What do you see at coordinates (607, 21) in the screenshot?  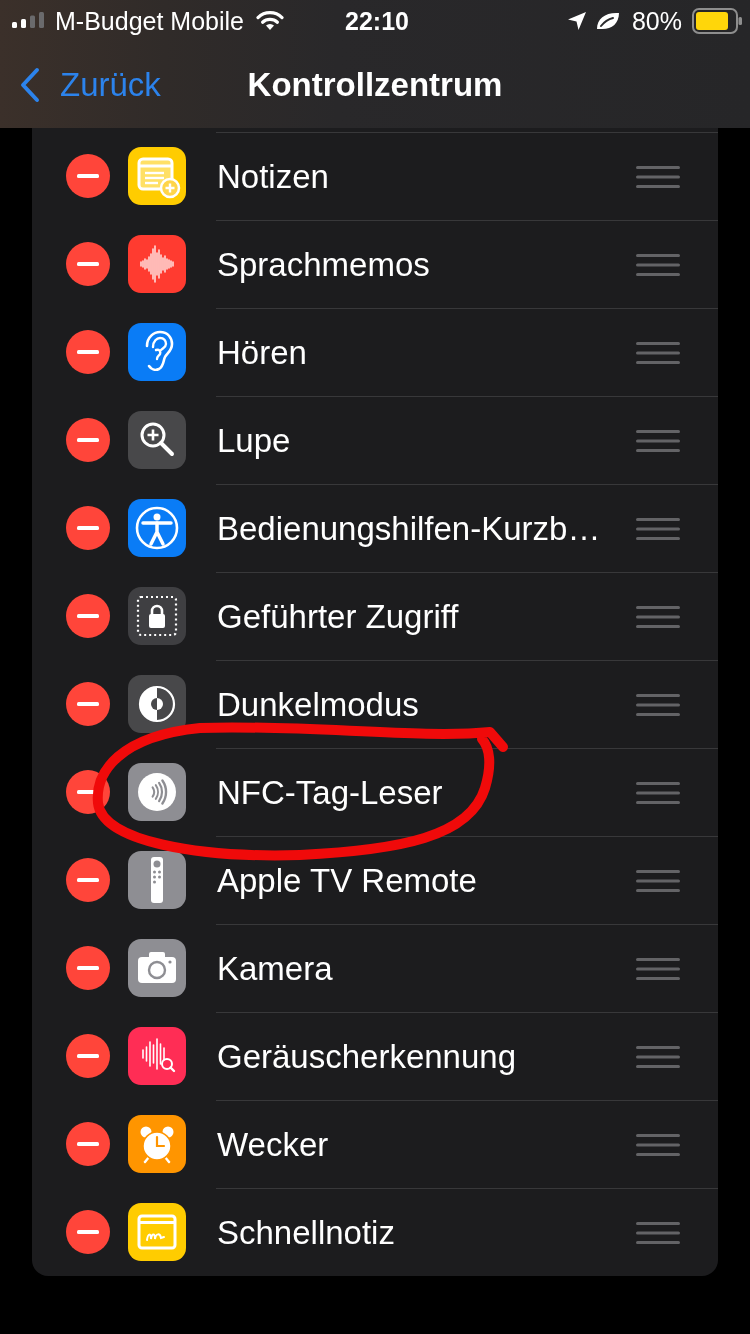 I see `leaf-icon` at bounding box center [607, 21].